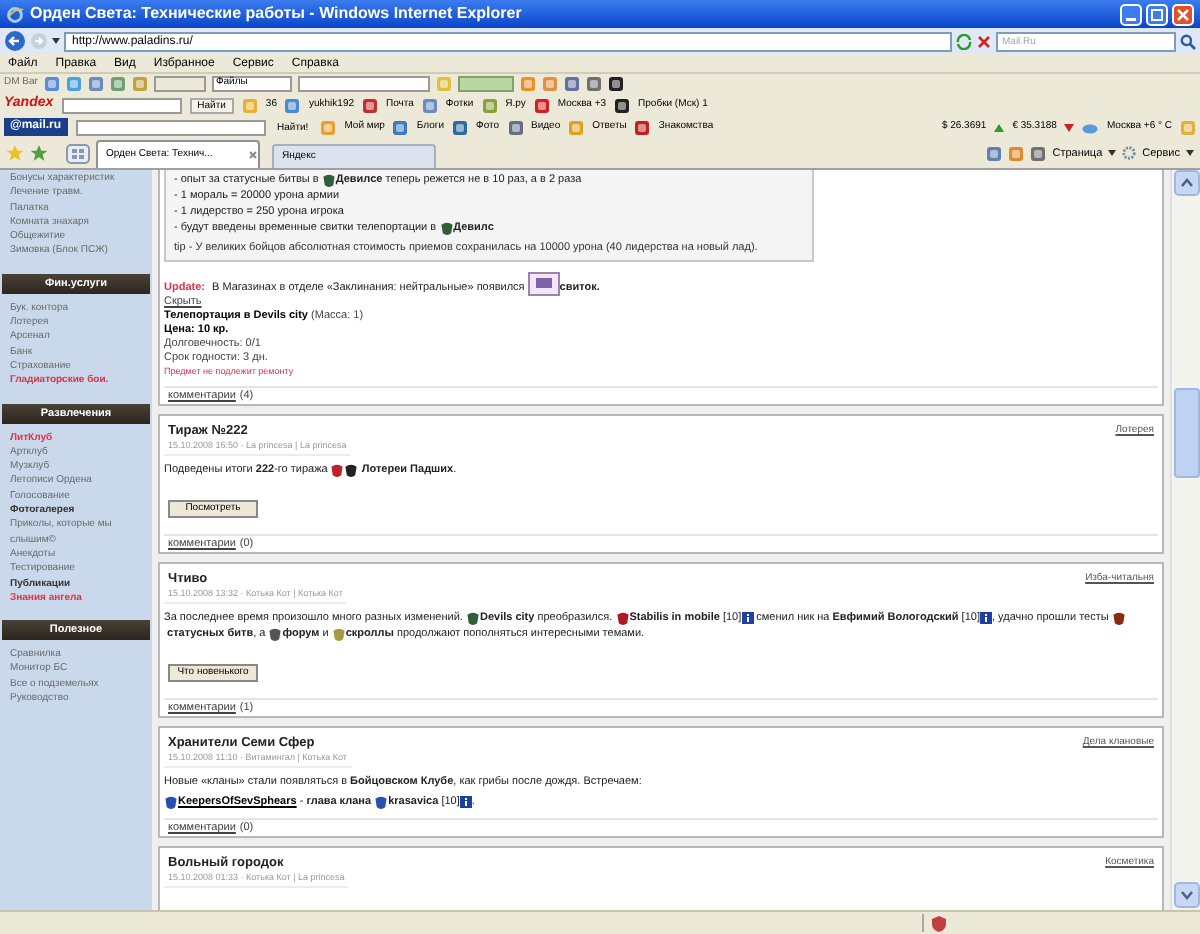 The height and width of the screenshot is (934, 1200). I want to click on close-button, so click(1183, 14).